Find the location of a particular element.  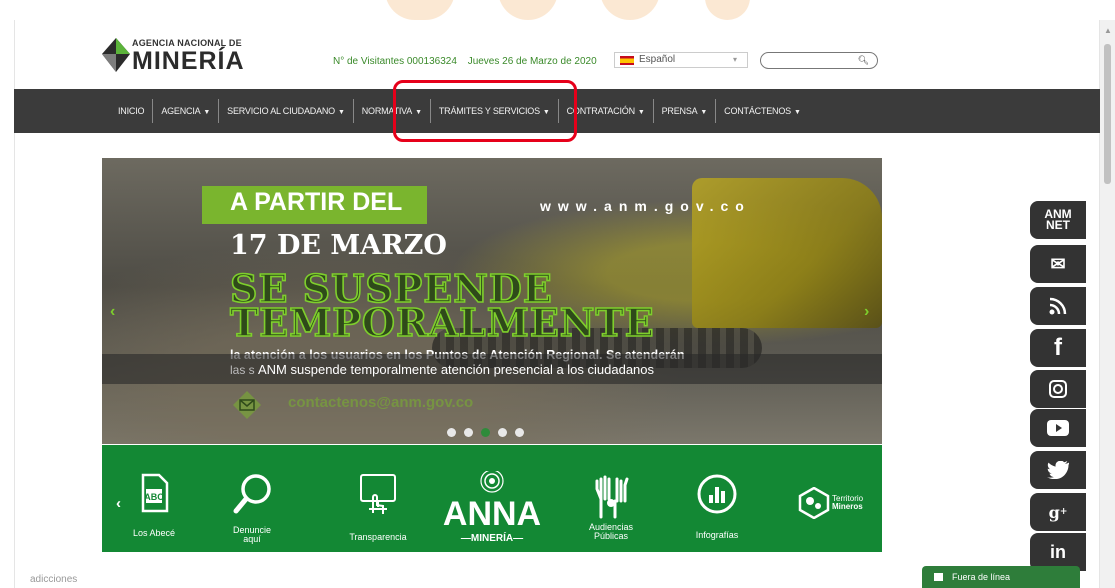

nav-item-agencia: AGENCIA ▼ is located at coordinates (186, 111).